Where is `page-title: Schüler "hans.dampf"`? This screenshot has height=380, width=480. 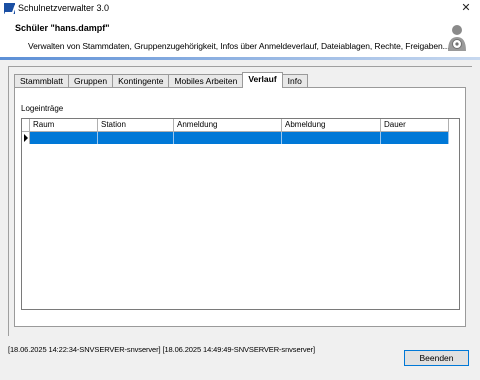 page-title: Schüler "hans.dampf" is located at coordinates (62, 28).